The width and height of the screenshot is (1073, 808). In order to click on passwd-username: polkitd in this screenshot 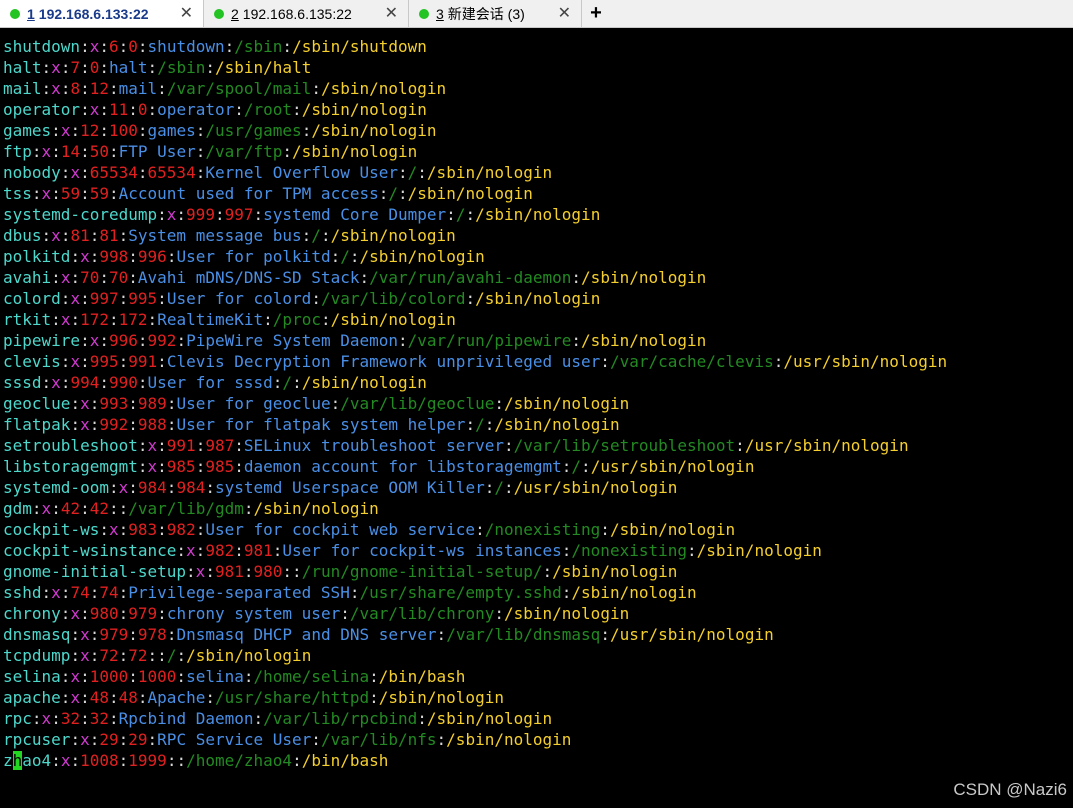, I will do `click(37, 256)`.